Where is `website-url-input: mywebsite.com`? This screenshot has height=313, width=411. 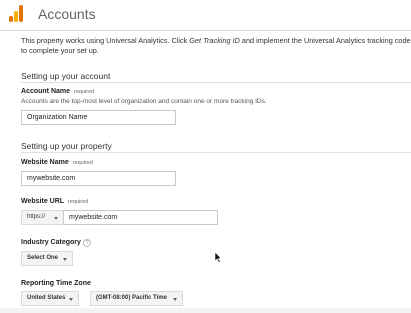 website-url-input: mywebsite.com is located at coordinates (140, 217).